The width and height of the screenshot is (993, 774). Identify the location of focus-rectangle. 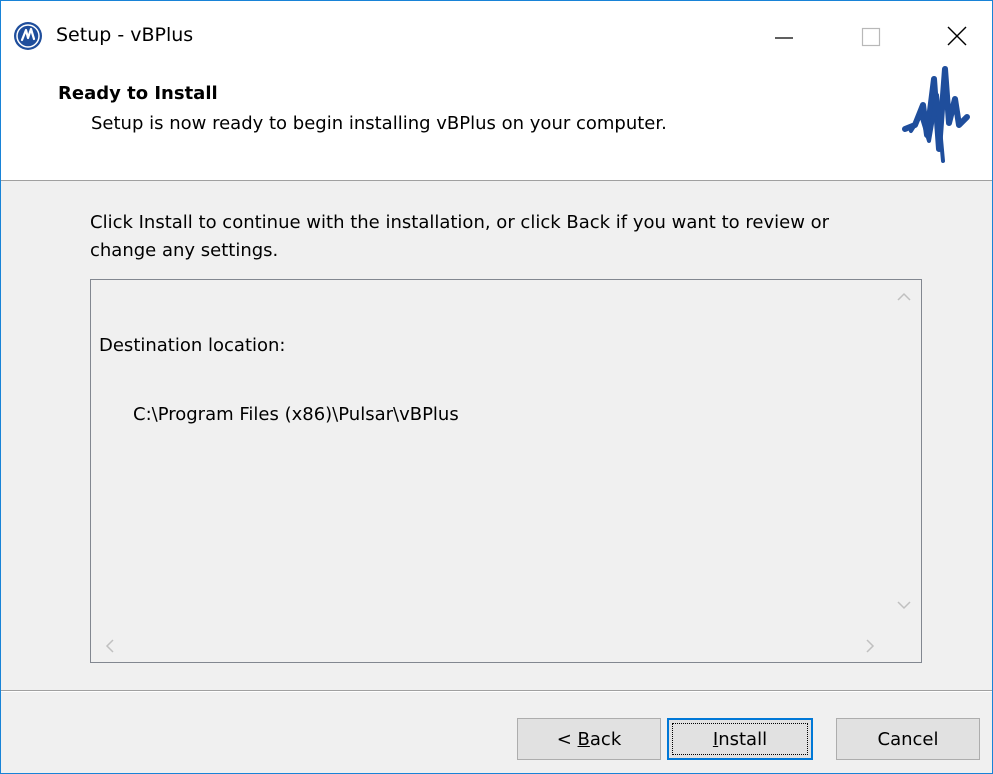
(740, 739).